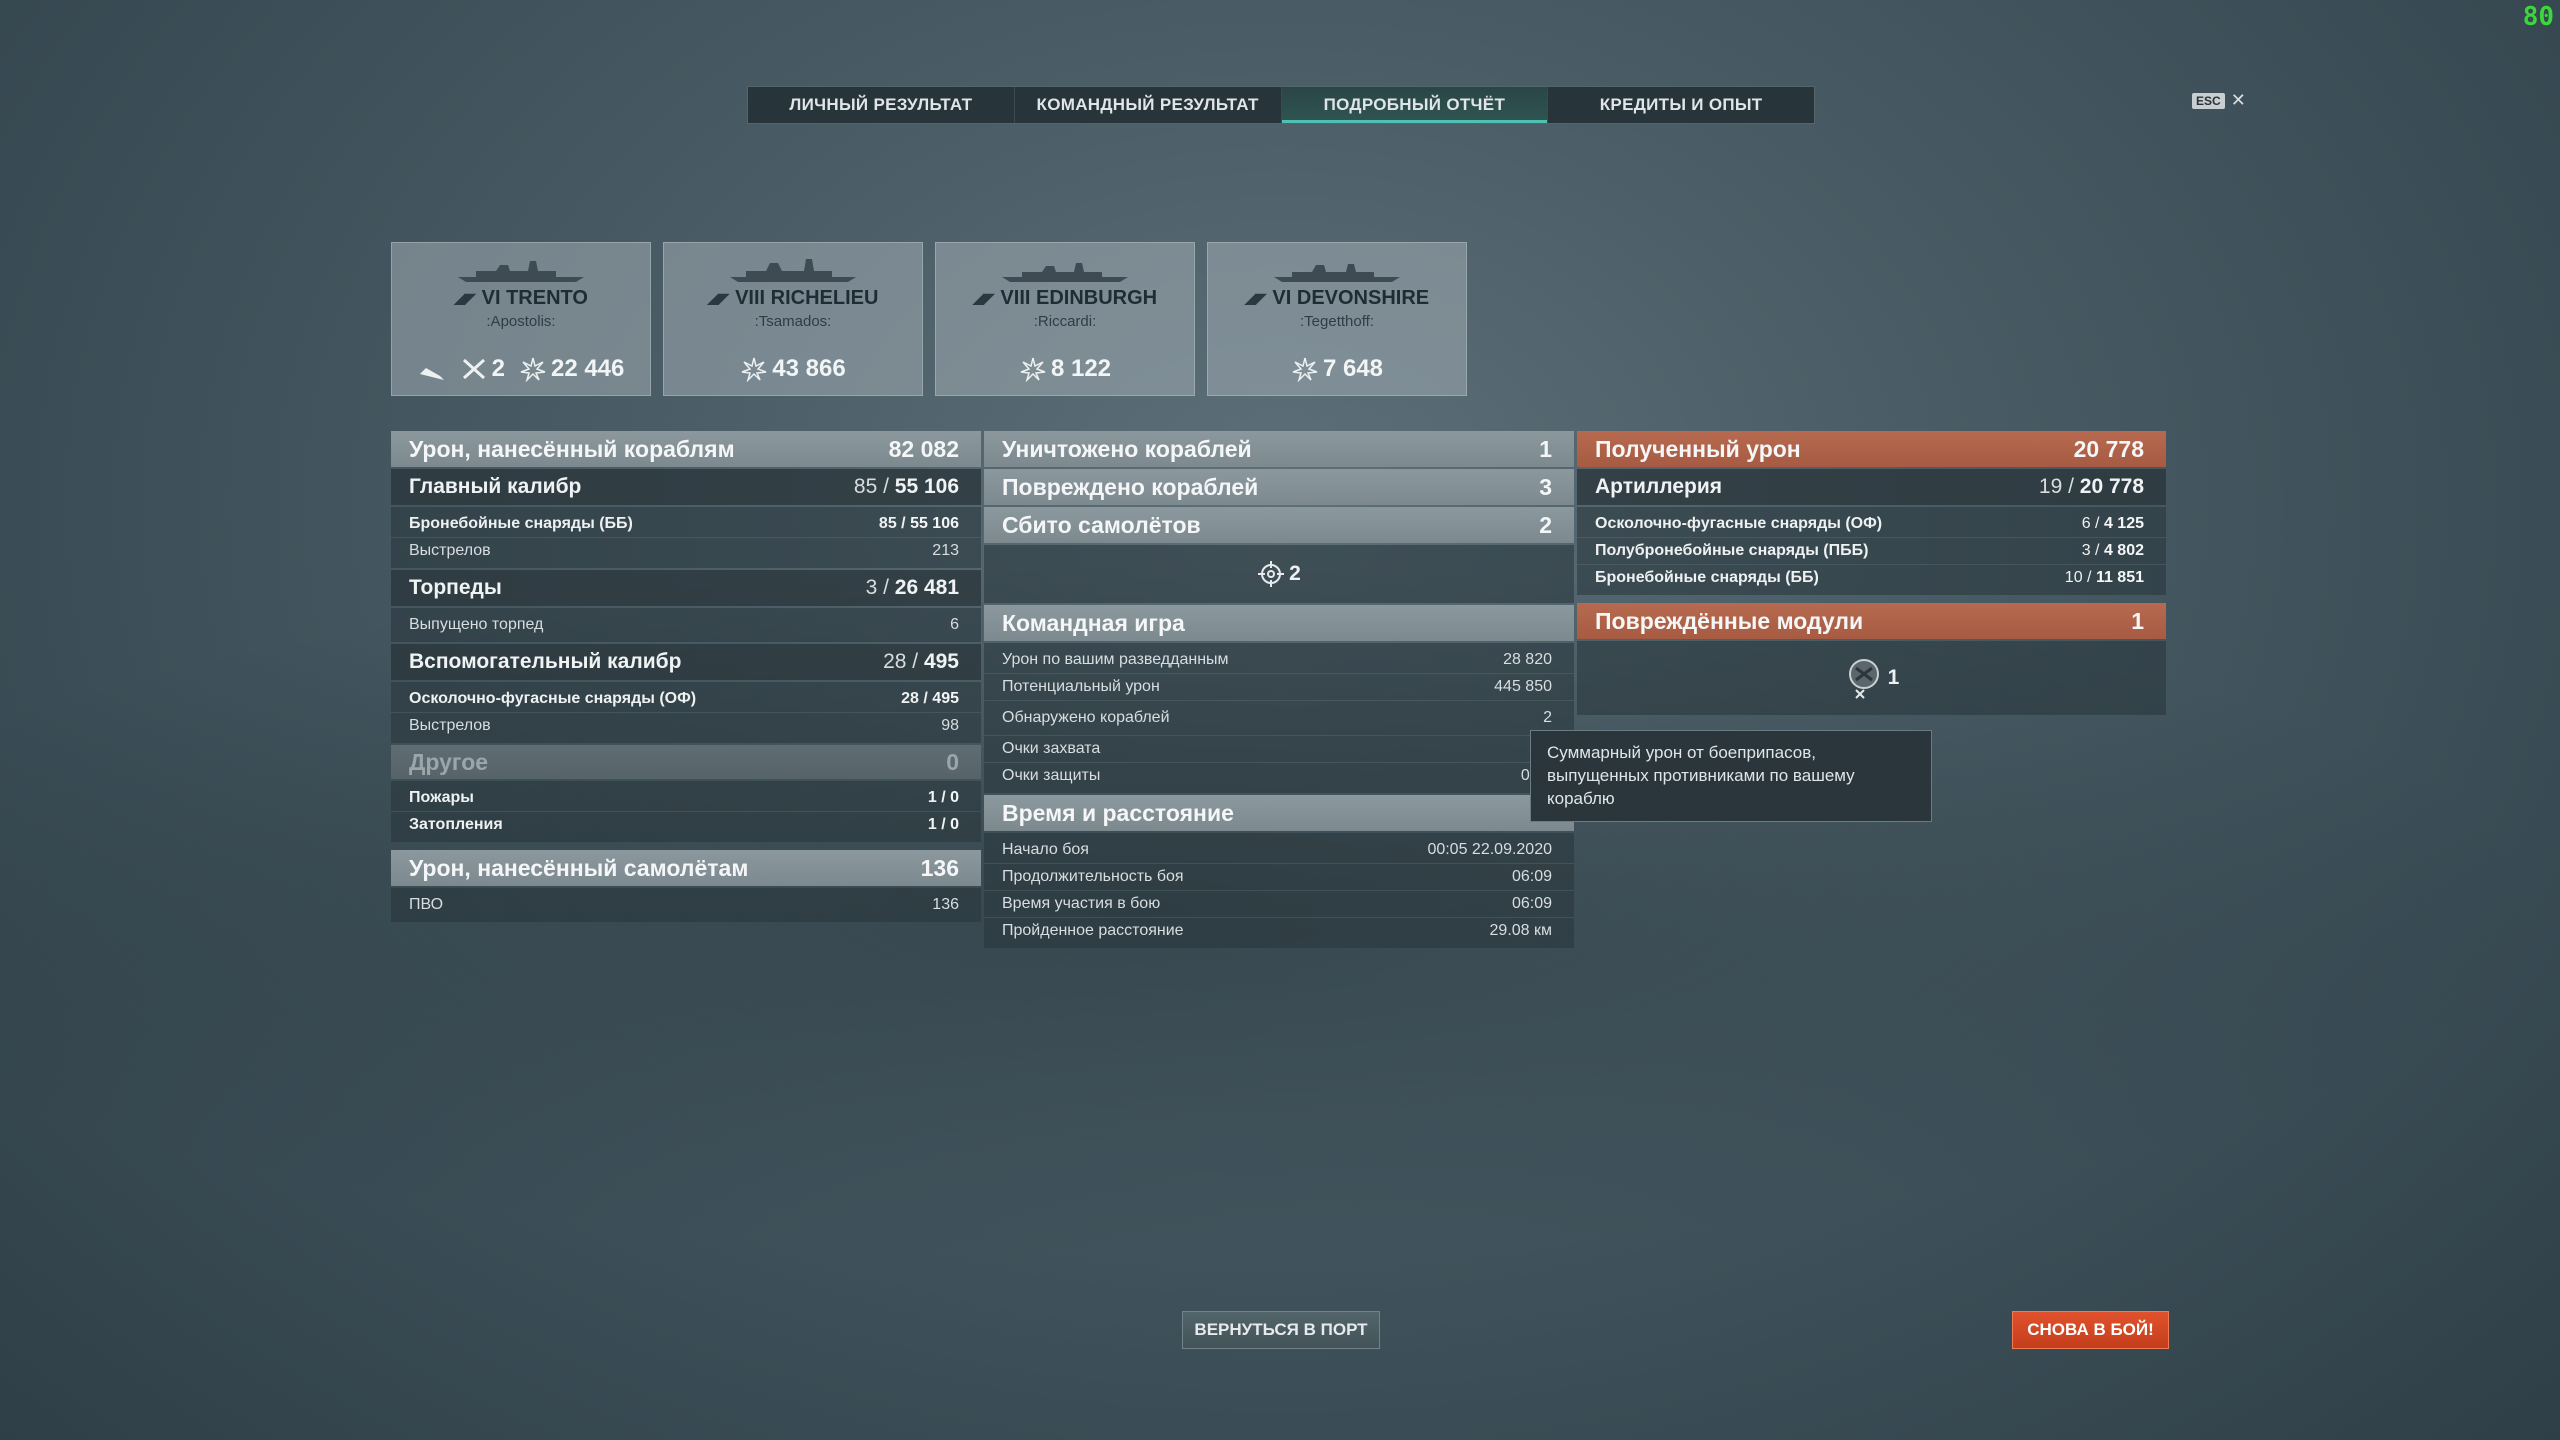 The height and width of the screenshot is (1440, 2560). I want to click on damaged-modules-row: 1, so click(1871, 678).